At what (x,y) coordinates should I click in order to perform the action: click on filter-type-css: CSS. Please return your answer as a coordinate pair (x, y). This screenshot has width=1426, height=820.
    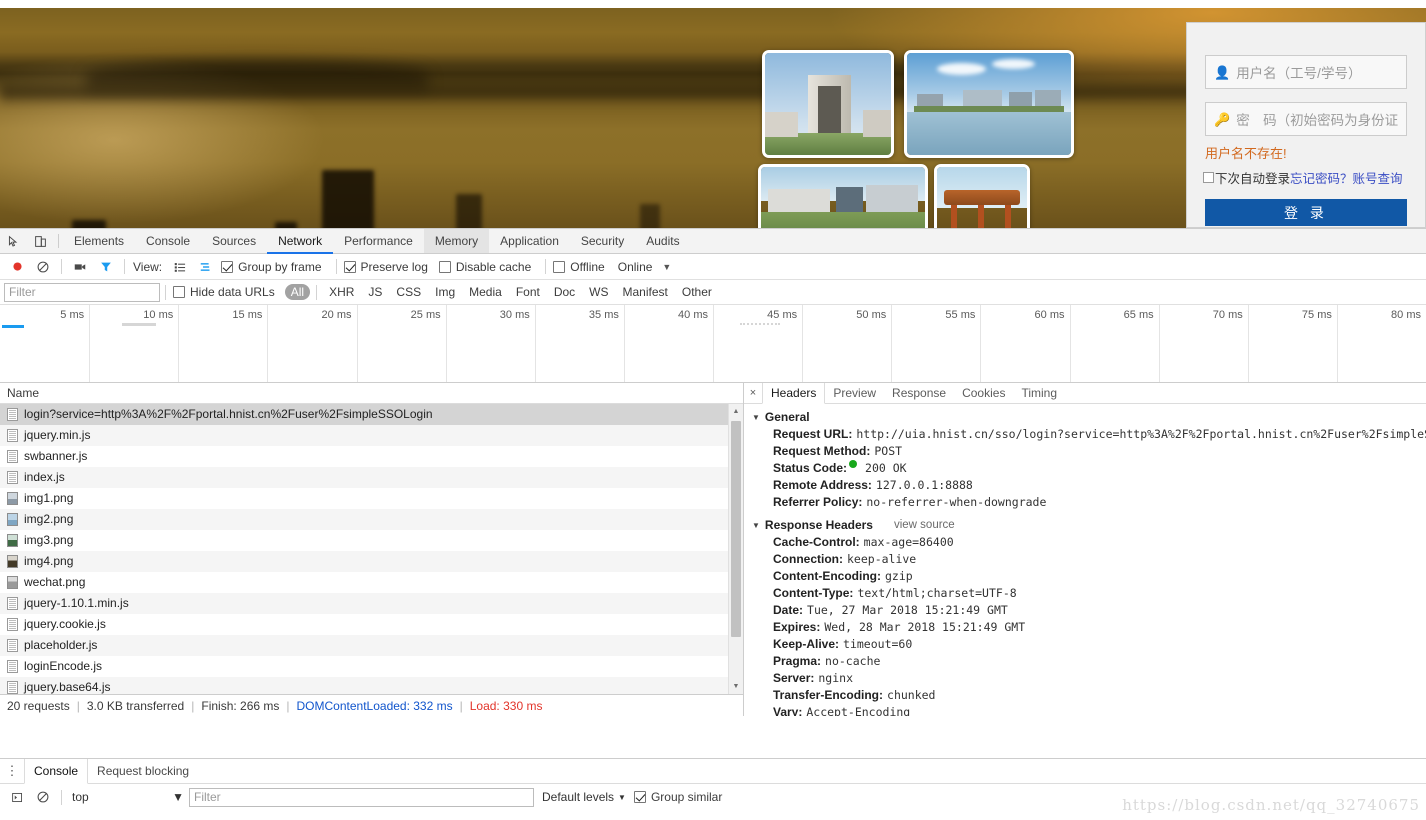
    Looking at the image, I should click on (408, 292).